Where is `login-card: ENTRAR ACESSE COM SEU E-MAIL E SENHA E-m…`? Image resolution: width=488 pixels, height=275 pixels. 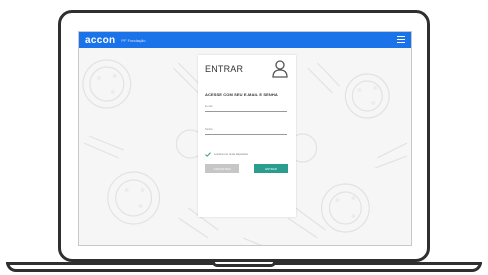
login-card: ENTRAR ACESSE COM SEU E-MAIL E SENHA E-m… is located at coordinates (247, 136).